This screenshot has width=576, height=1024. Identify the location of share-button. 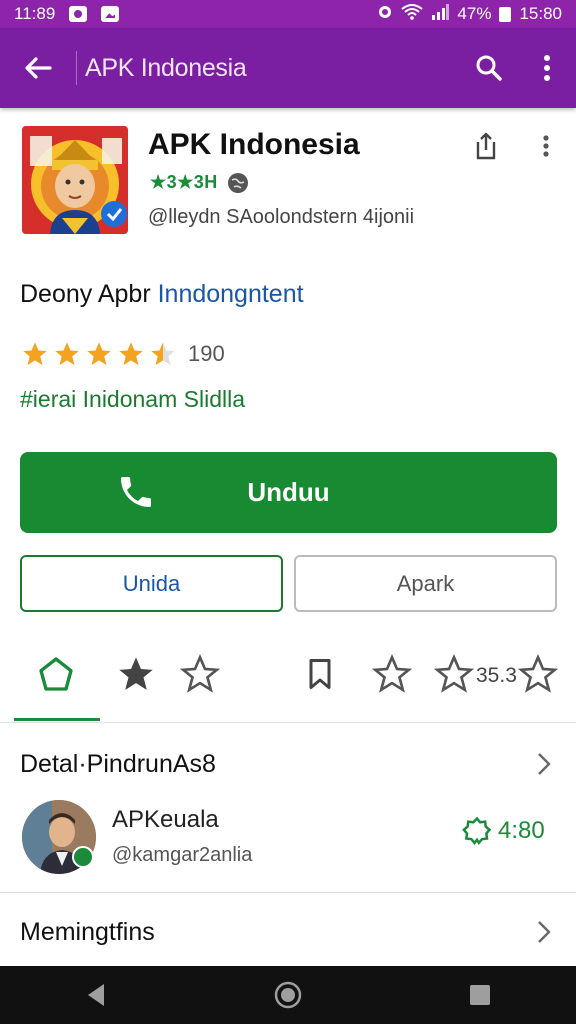
(486, 146).